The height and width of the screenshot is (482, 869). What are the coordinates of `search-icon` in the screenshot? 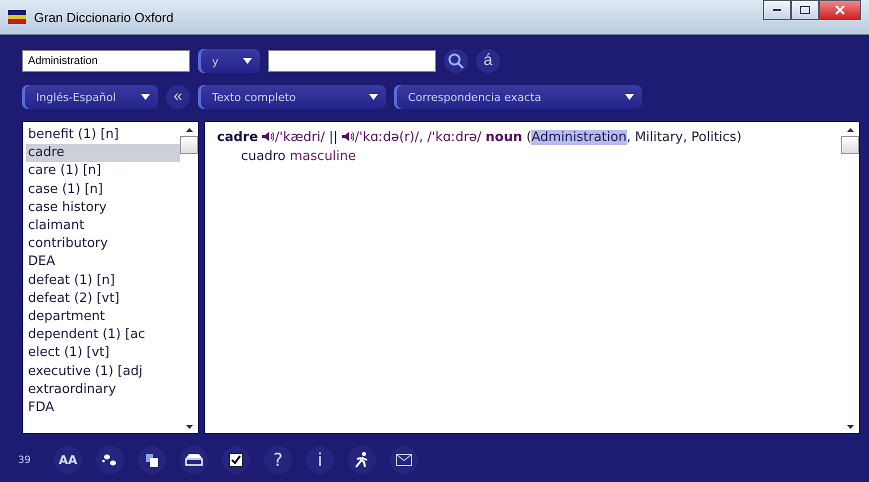 It's located at (456, 61).